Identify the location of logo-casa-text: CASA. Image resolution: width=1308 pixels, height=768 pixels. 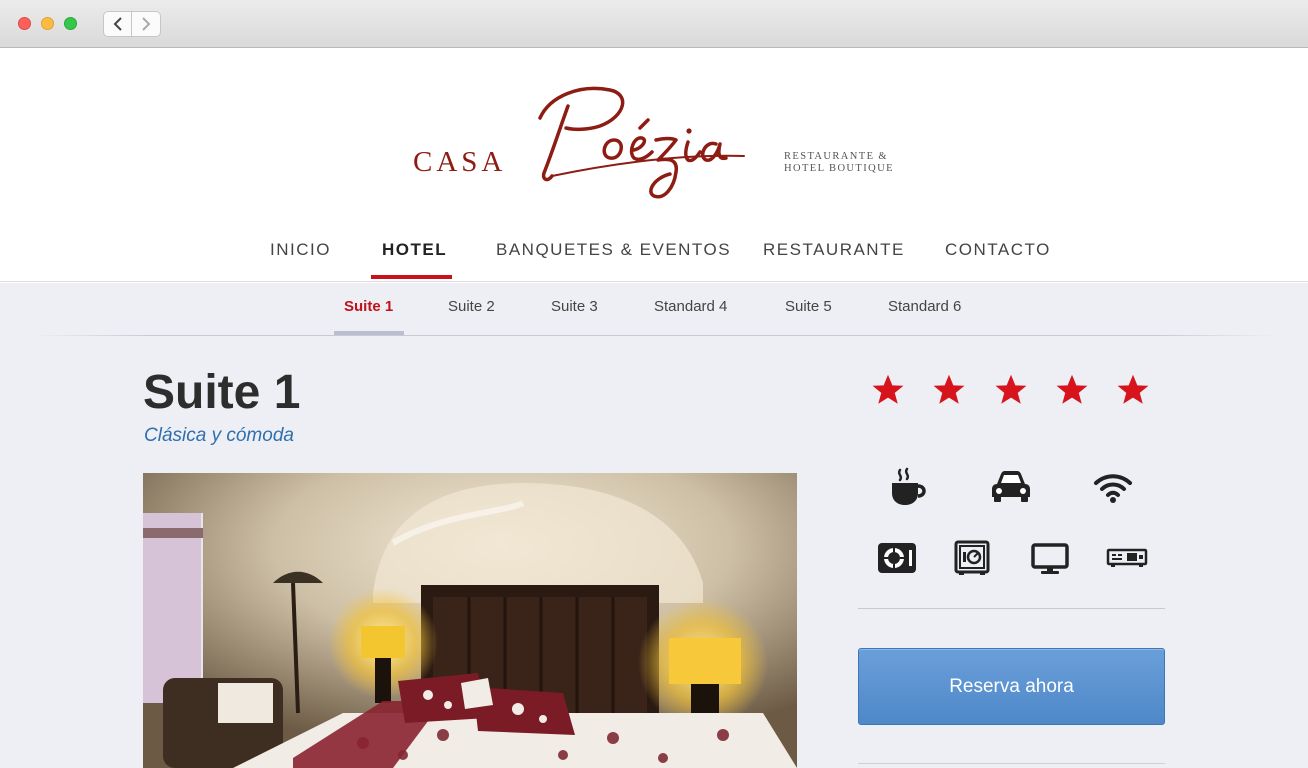
(460, 162).